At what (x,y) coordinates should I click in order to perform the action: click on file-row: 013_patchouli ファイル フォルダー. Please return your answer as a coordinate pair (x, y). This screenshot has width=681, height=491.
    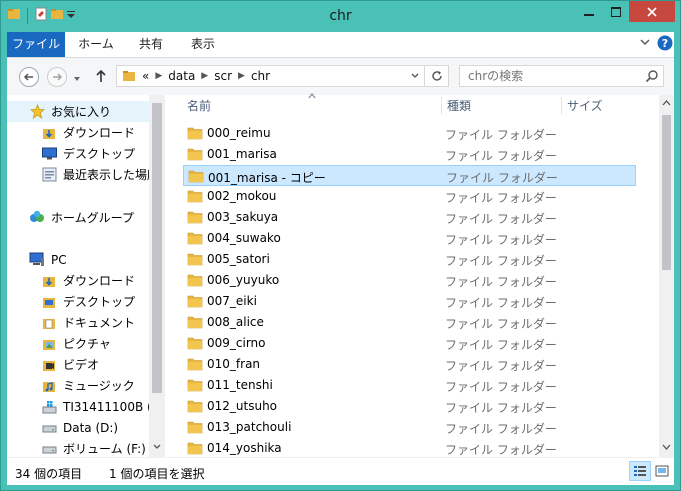
    Looking at the image, I should click on (409, 427).